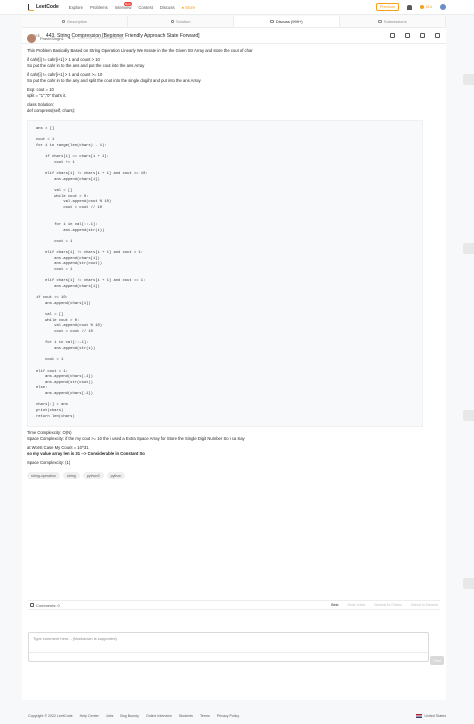 The width and height of the screenshot is (474, 724). I want to click on tag-chip: string, so click(71, 476).